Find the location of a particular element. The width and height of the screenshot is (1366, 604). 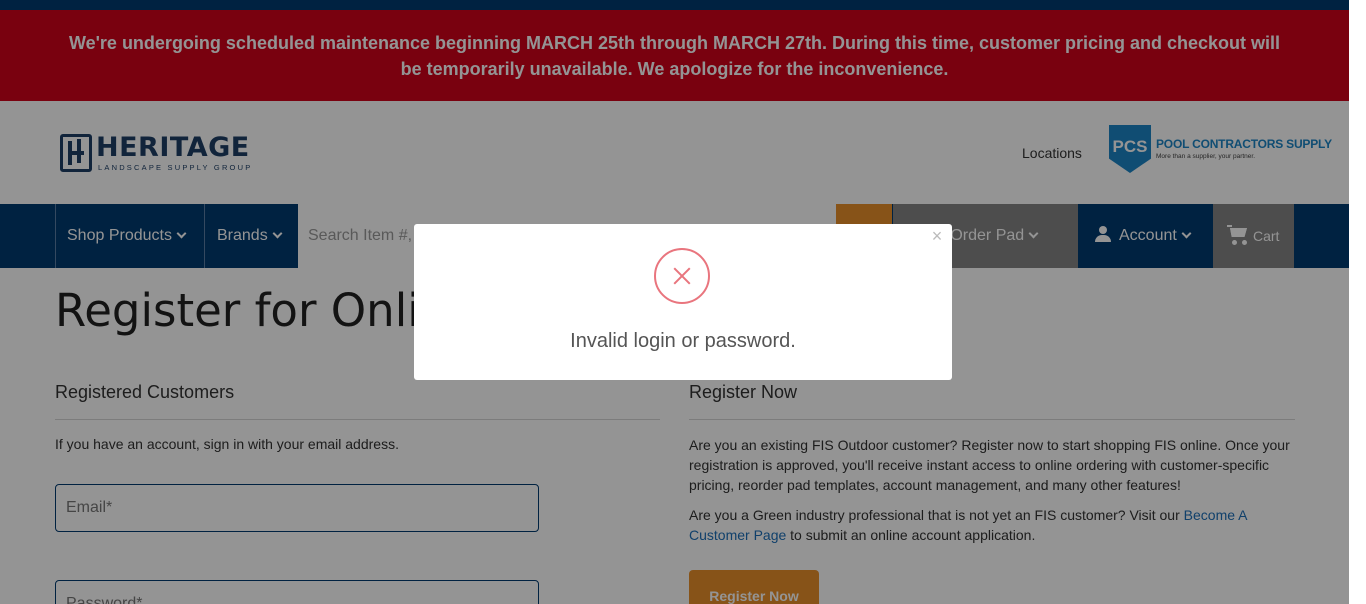

error-modal: × Invalid login or password. is located at coordinates (683, 302).